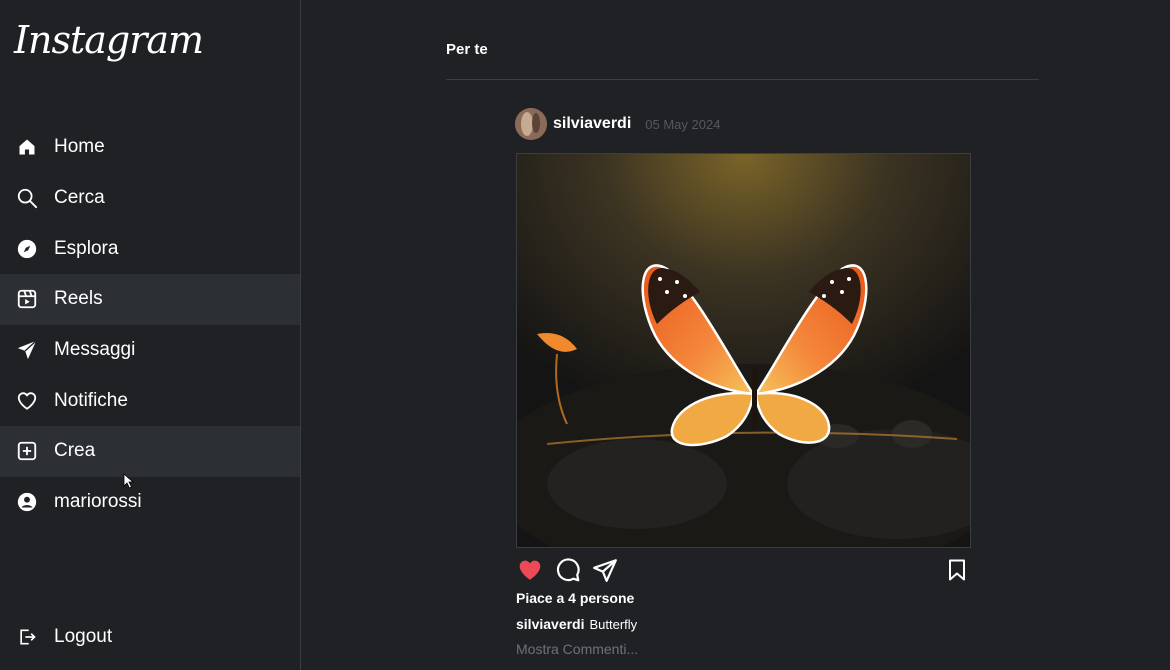 This screenshot has width=1170, height=670. Describe the element at coordinates (150, 451) in the screenshot. I see `sidebar-item-crea: Crea` at that location.